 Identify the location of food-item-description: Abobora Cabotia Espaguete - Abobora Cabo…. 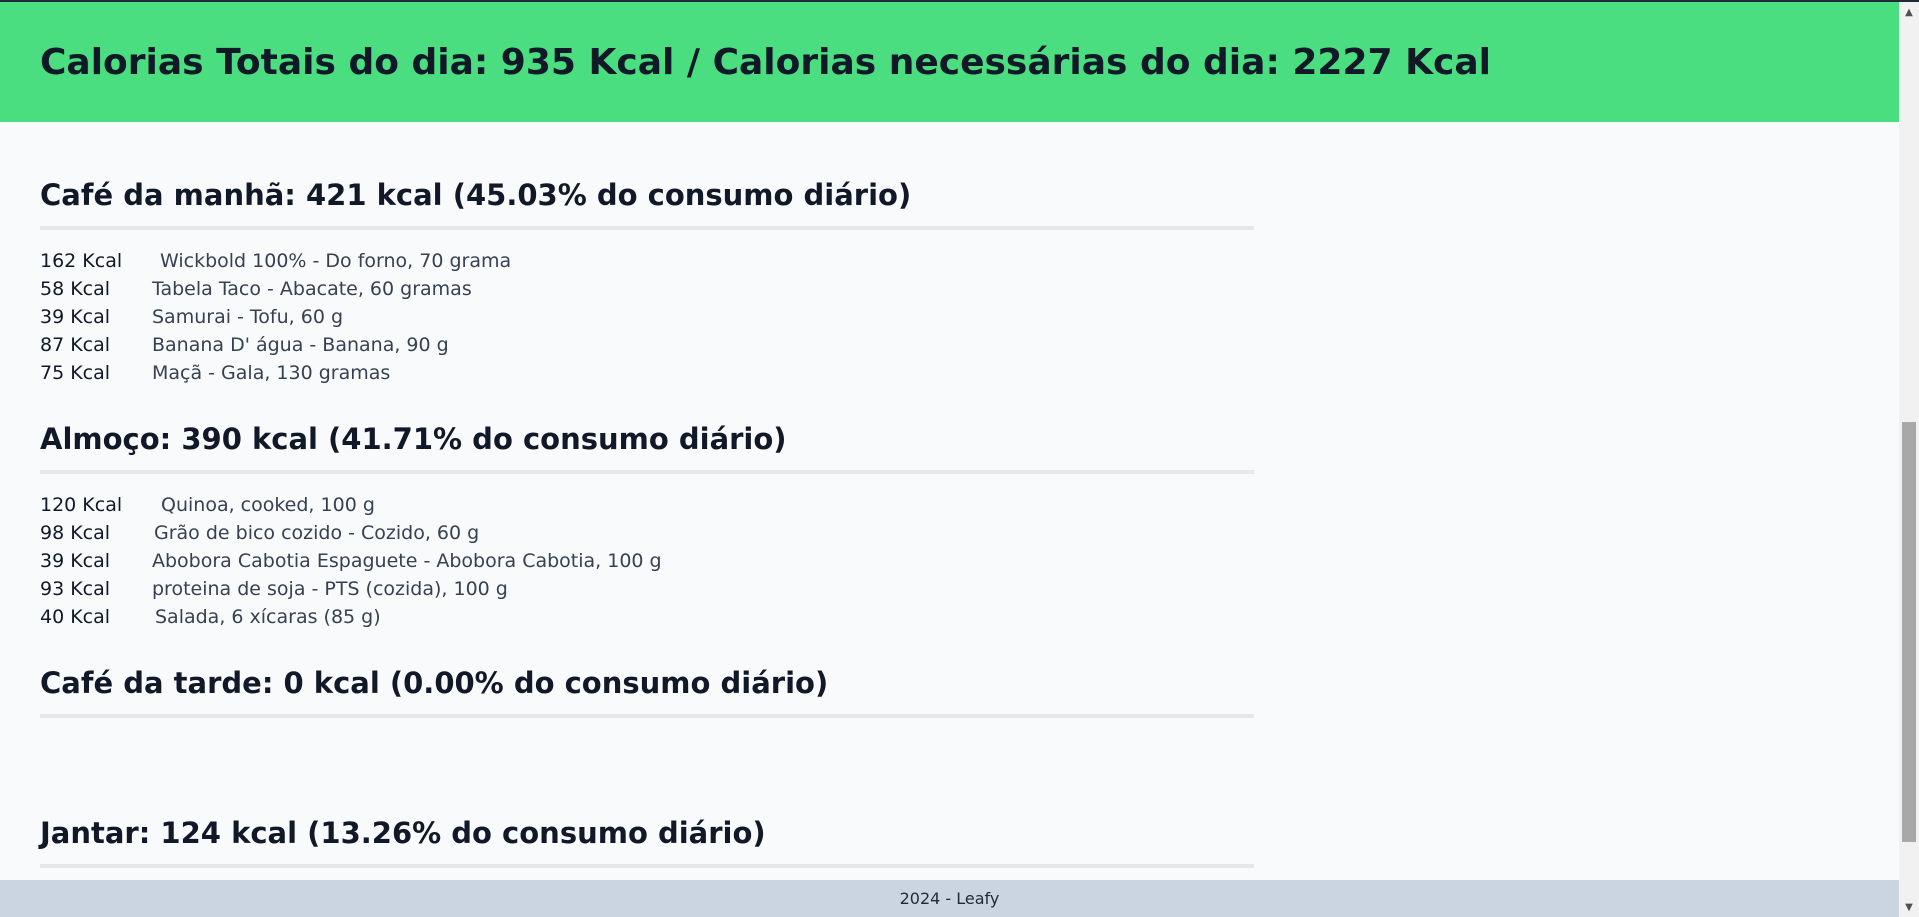
(407, 561).